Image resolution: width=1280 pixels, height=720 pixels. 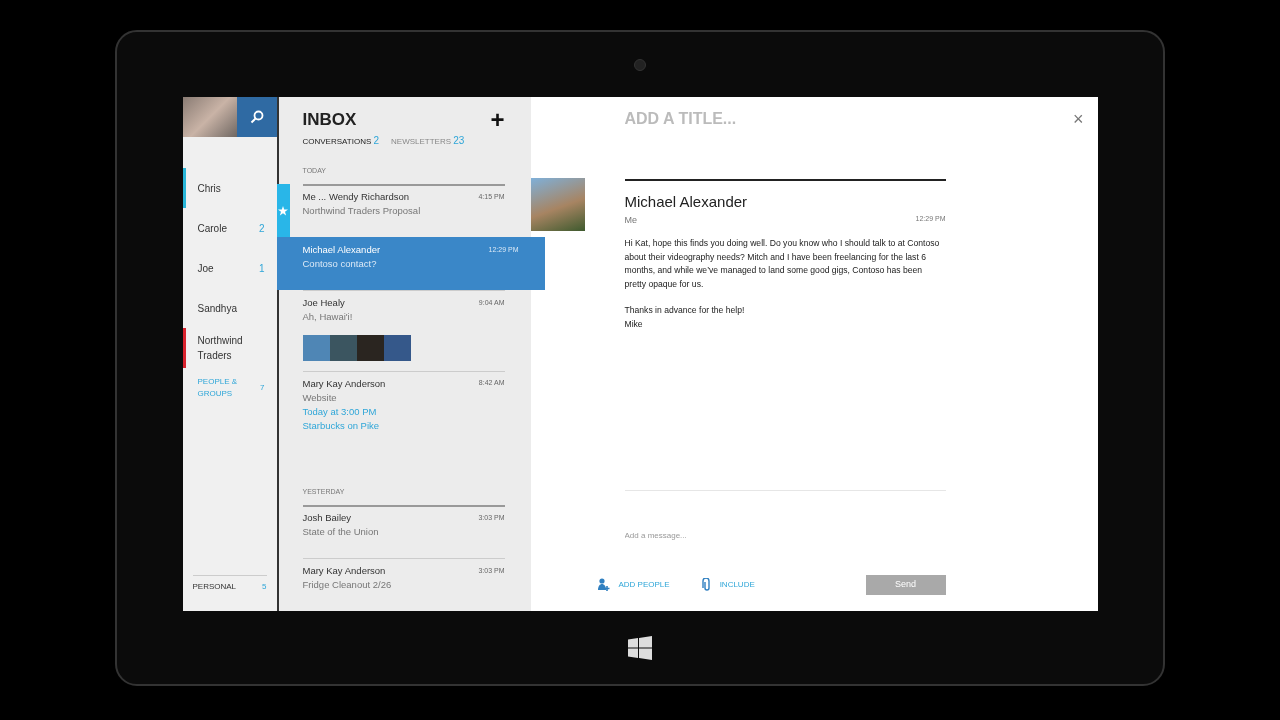 What do you see at coordinates (1078, 119) in the screenshot?
I see `close-button: ×` at bounding box center [1078, 119].